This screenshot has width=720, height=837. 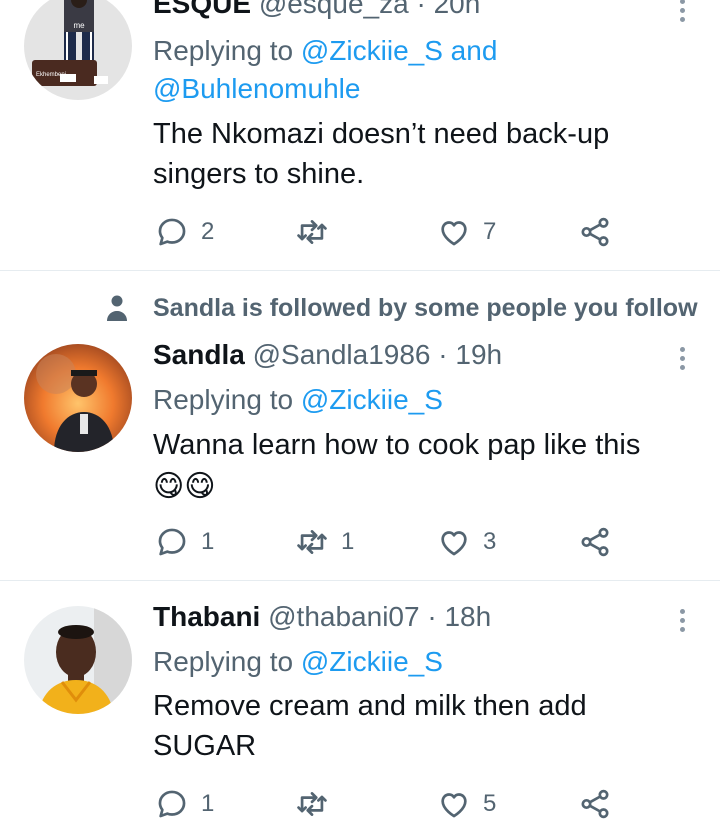 I want to click on mention-and: and, so click(x=474, y=50).